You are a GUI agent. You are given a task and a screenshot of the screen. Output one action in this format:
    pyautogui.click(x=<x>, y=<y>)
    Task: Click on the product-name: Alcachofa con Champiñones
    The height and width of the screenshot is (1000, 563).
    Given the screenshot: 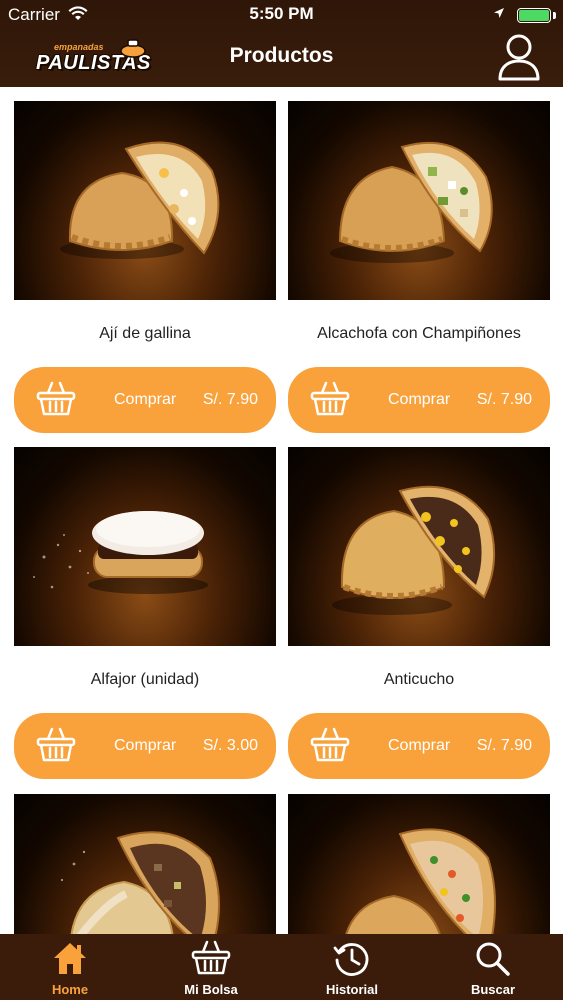 What is the action you would take?
    pyautogui.click(x=419, y=333)
    